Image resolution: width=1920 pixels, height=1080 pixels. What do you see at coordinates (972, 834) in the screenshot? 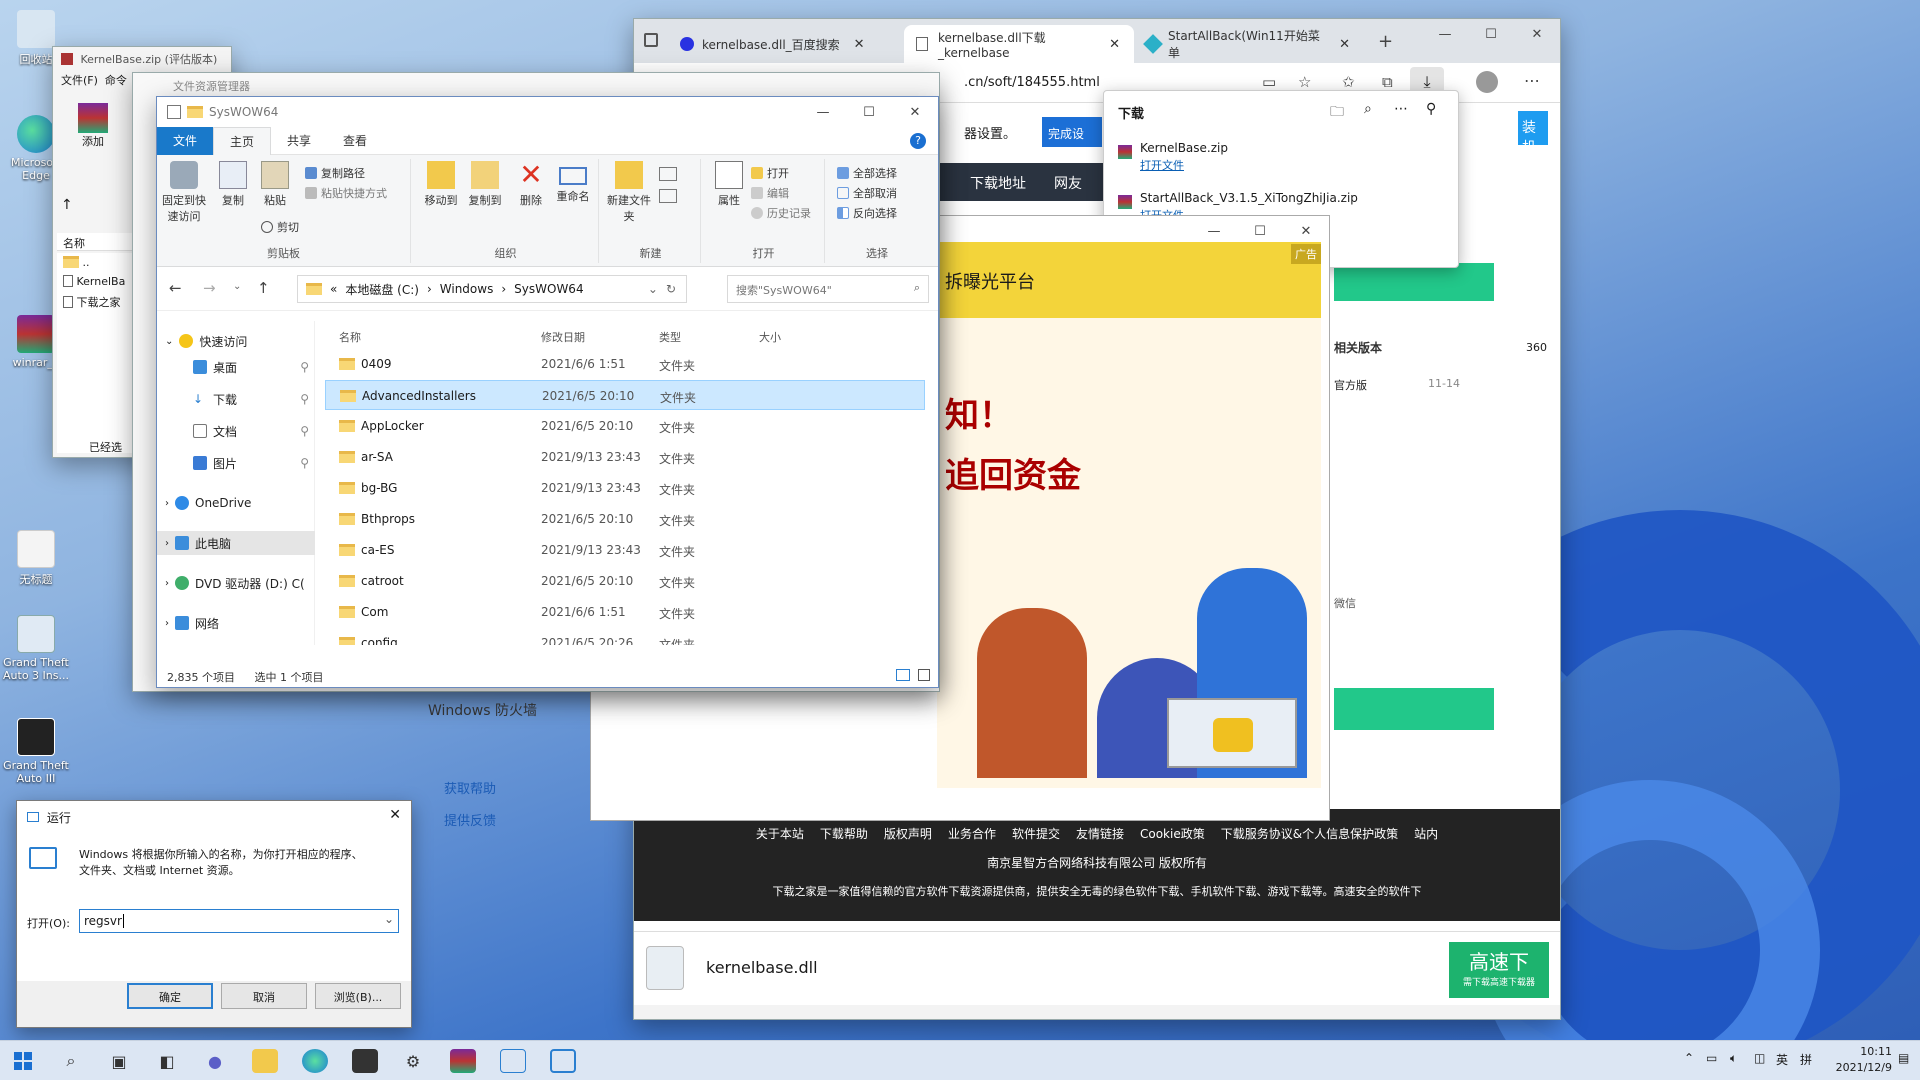
I see `footer-link: 业务合作` at bounding box center [972, 834].